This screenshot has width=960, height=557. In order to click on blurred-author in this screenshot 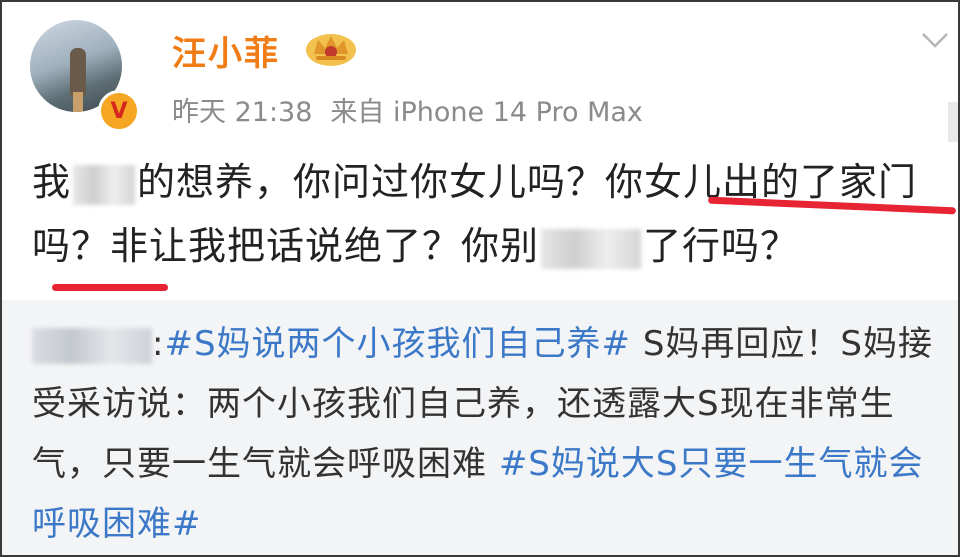, I will do `click(92, 345)`.